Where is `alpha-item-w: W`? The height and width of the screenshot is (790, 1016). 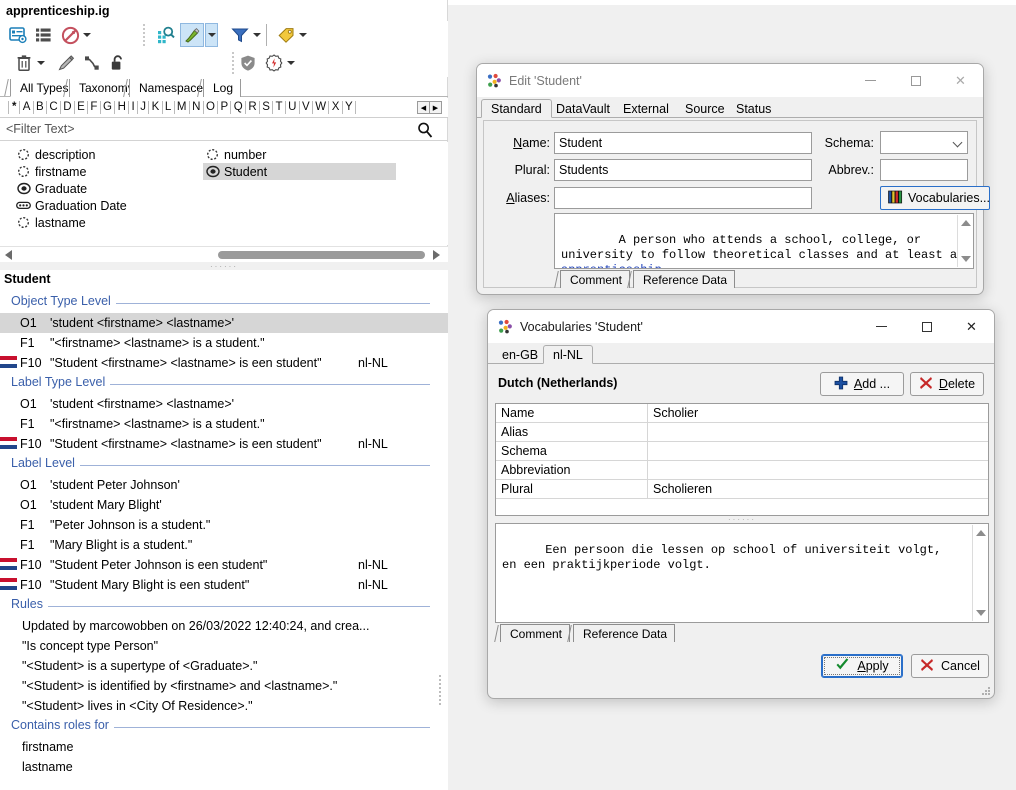 alpha-item-w: W is located at coordinates (321, 107).